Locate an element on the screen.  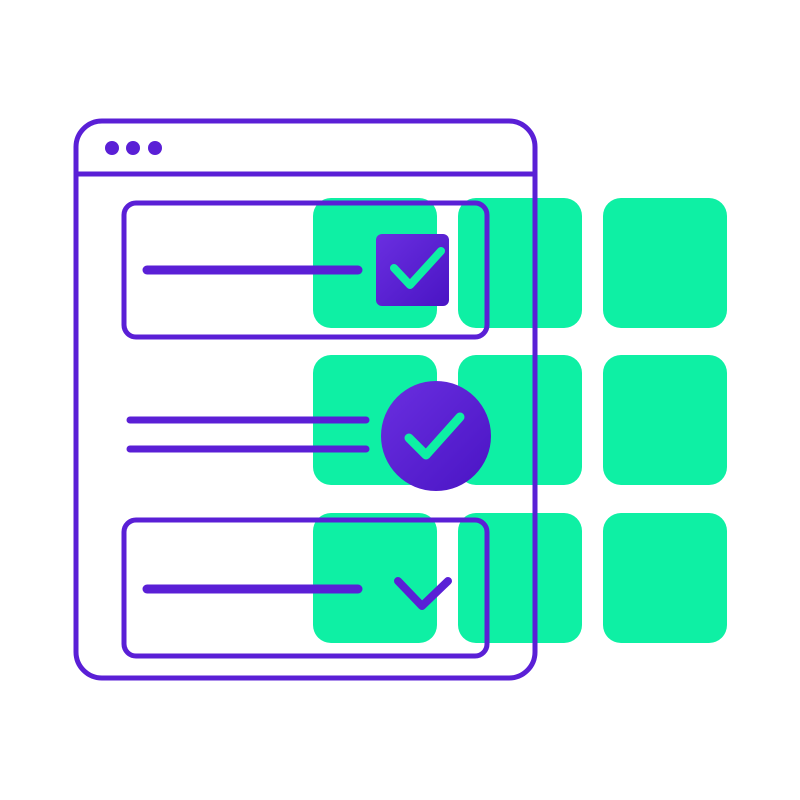
check-circle-icon is located at coordinates (436, 436).